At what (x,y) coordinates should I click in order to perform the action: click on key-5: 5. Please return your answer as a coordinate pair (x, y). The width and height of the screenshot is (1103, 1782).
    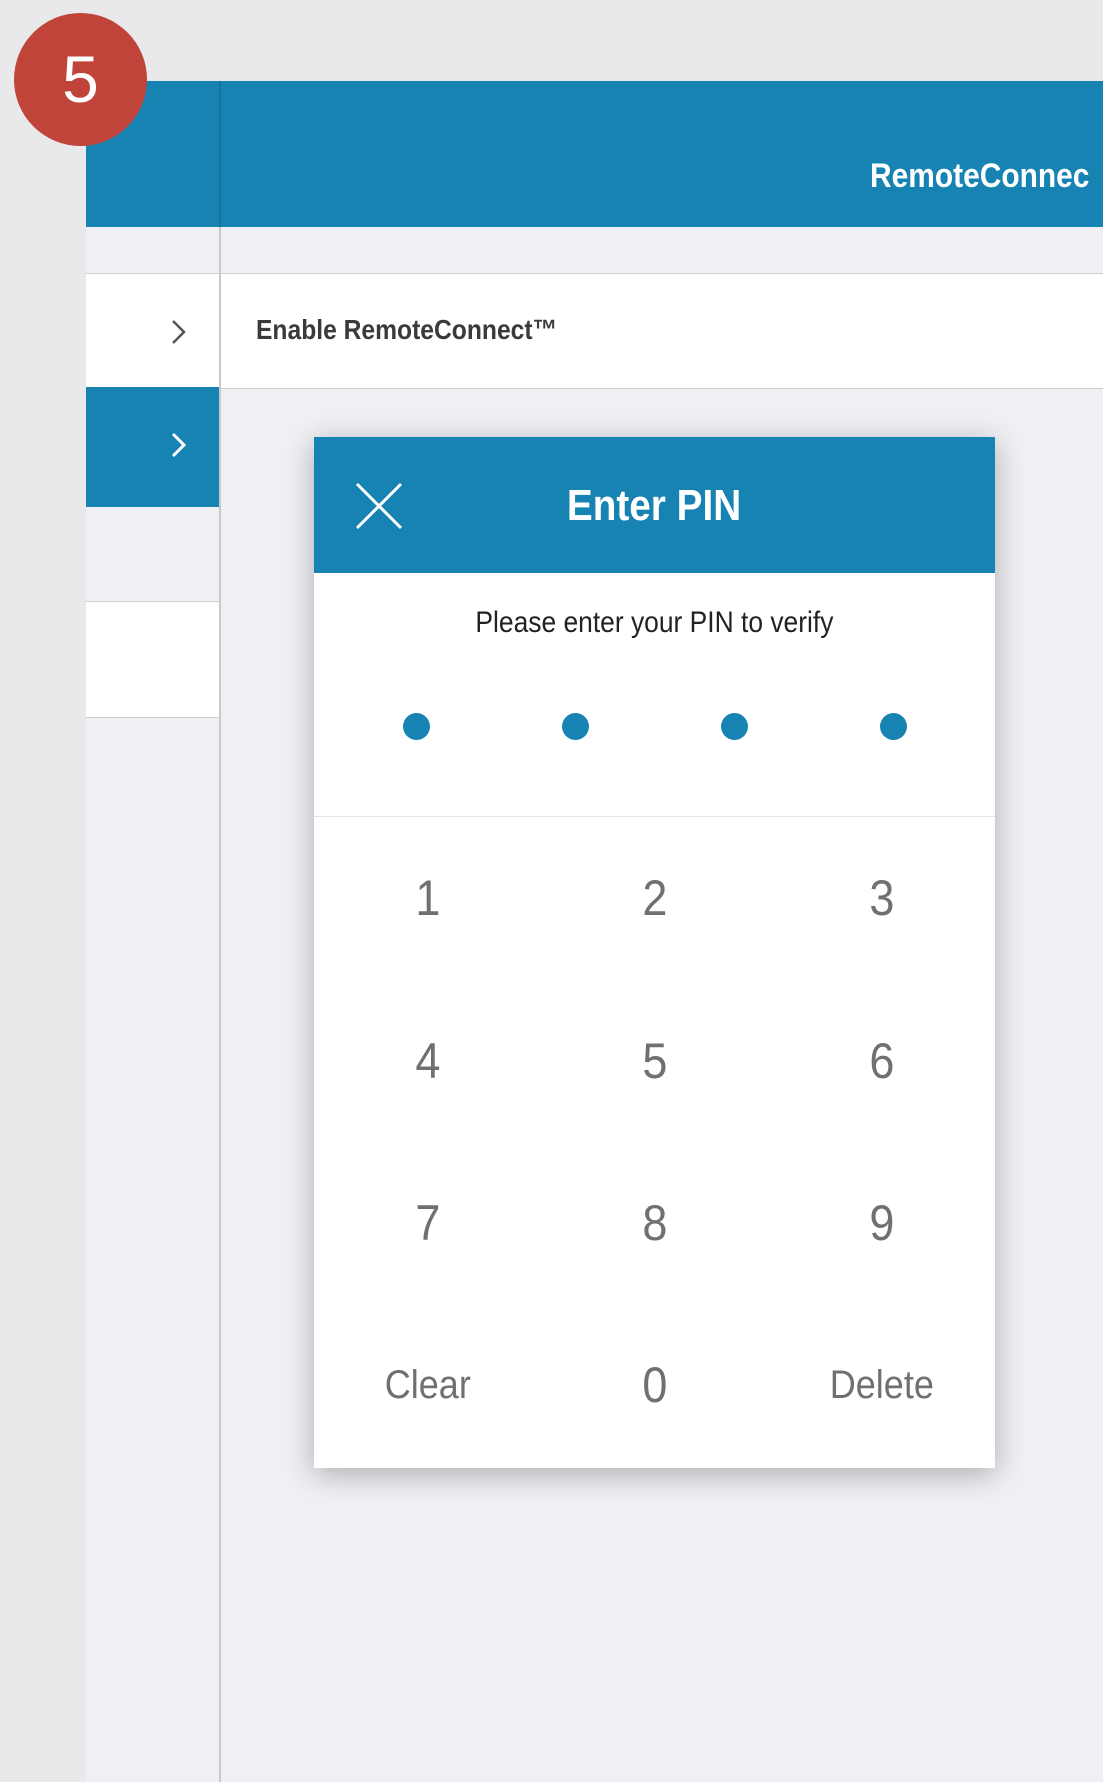
    Looking at the image, I should click on (654, 1061).